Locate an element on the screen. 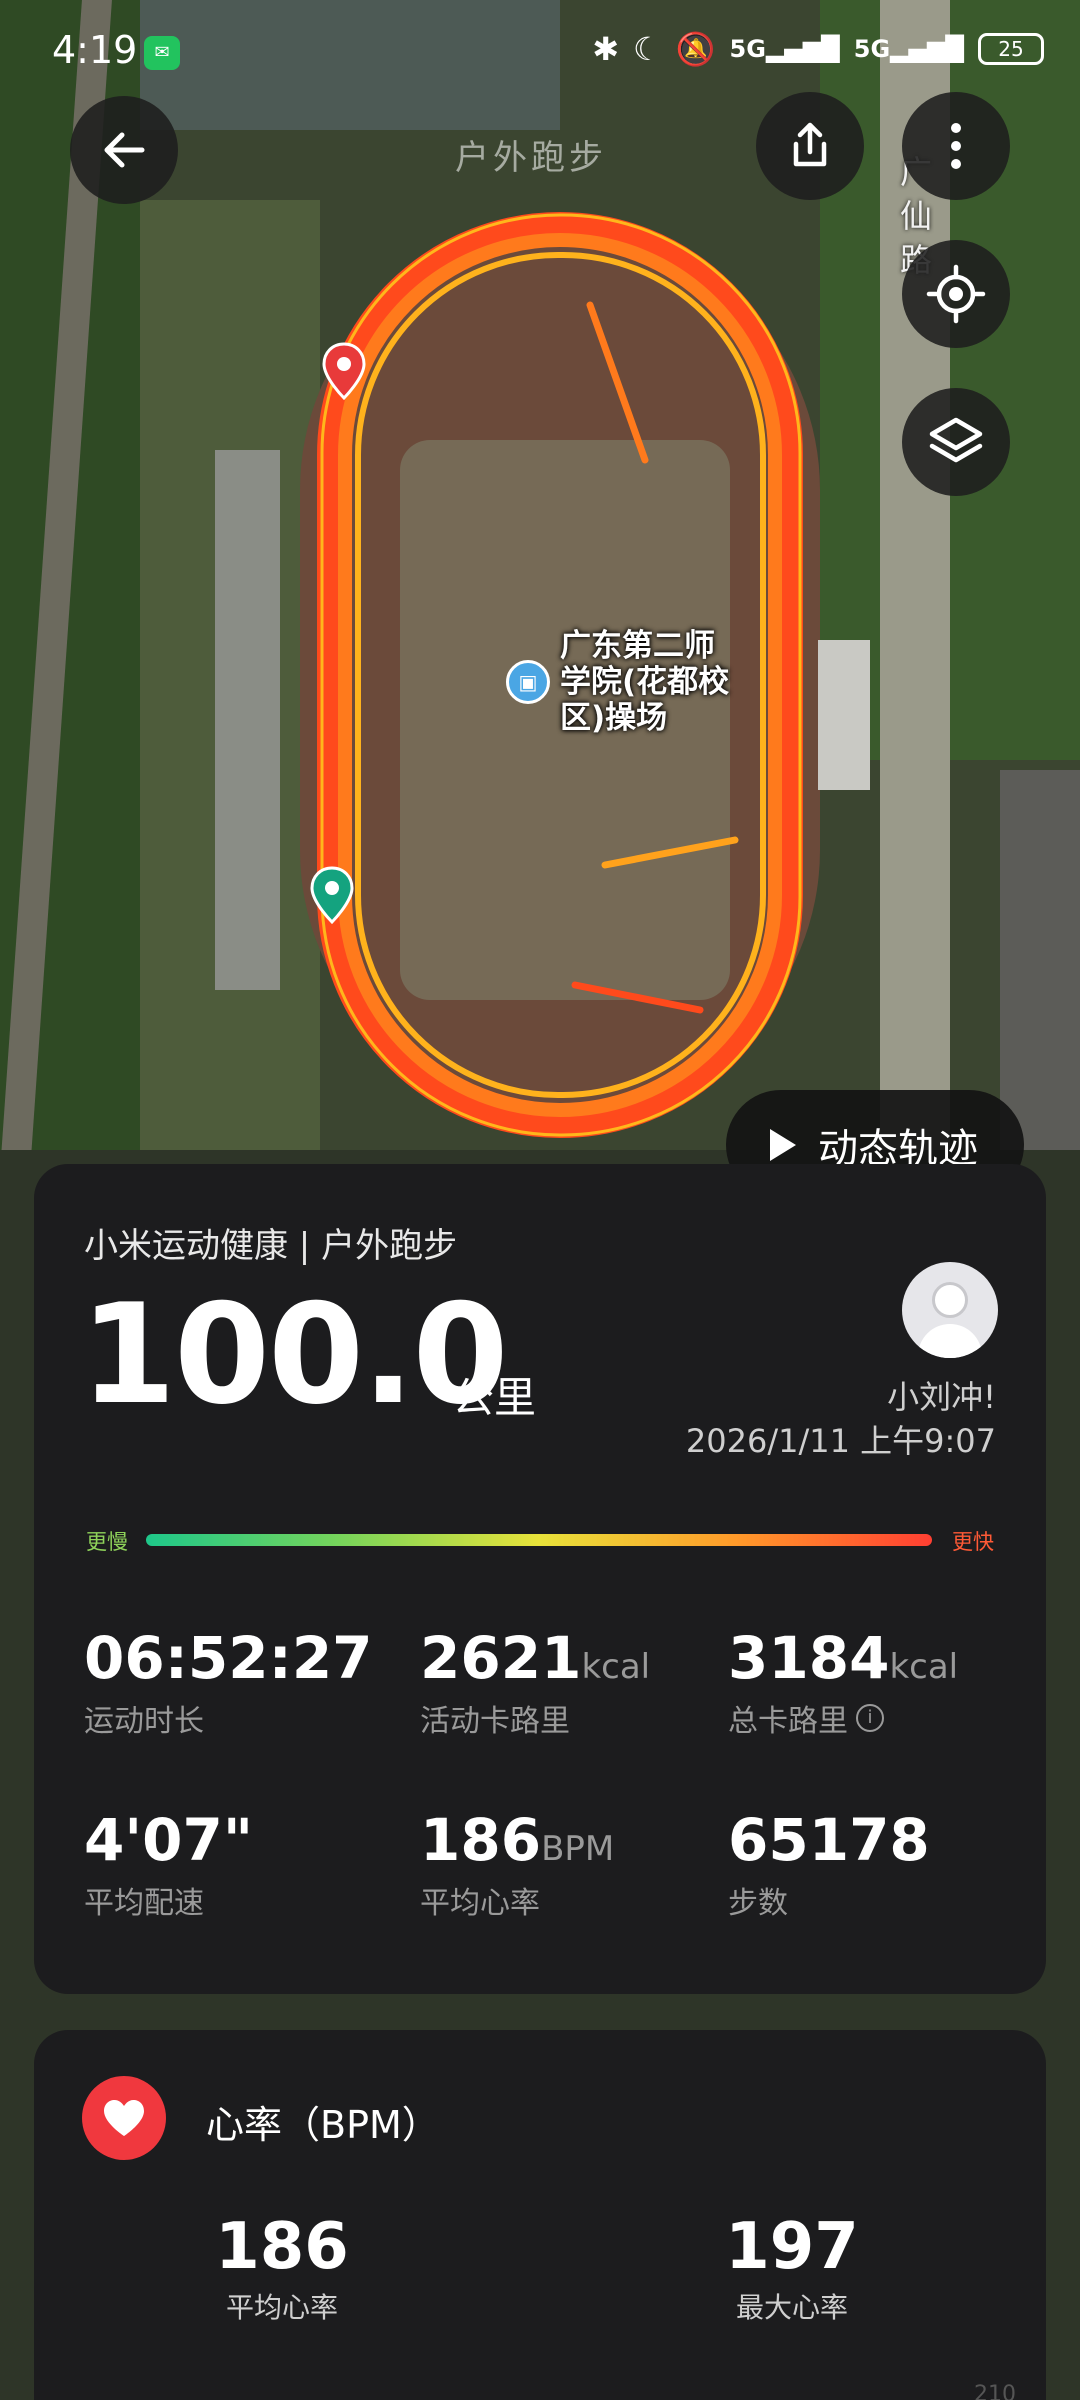 The width and height of the screenshot is (1080, 2400). layers-button is located at coordinates (956, 442).